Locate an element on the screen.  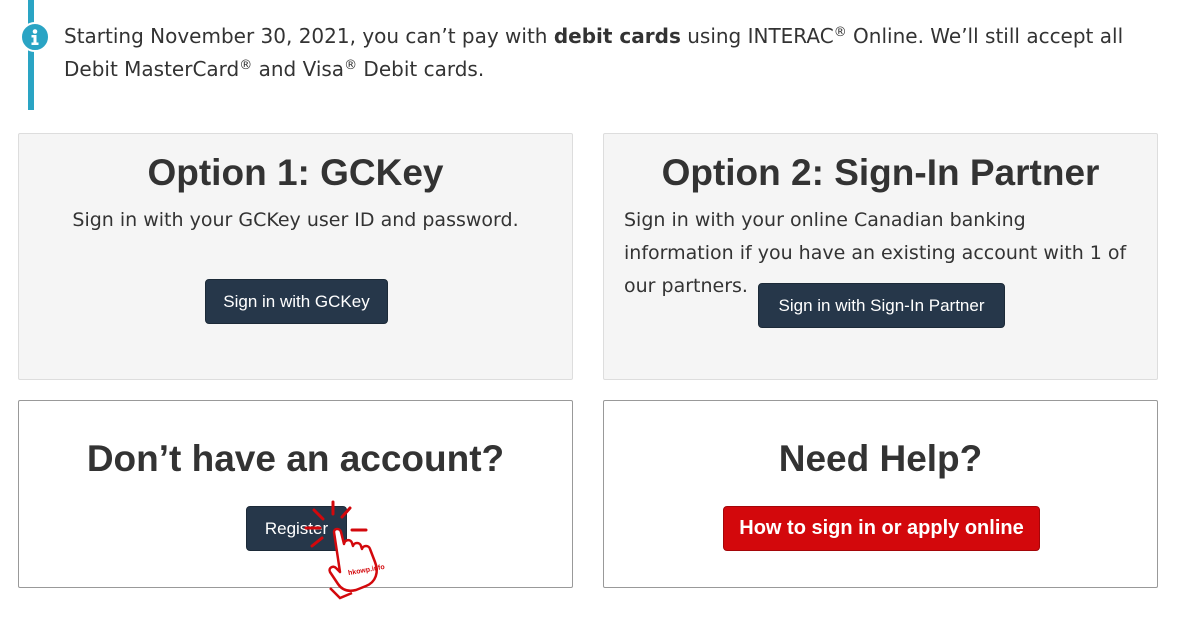
how-to-sign-in-button: How to sign in or apply online is located at coordinates (881, 528).